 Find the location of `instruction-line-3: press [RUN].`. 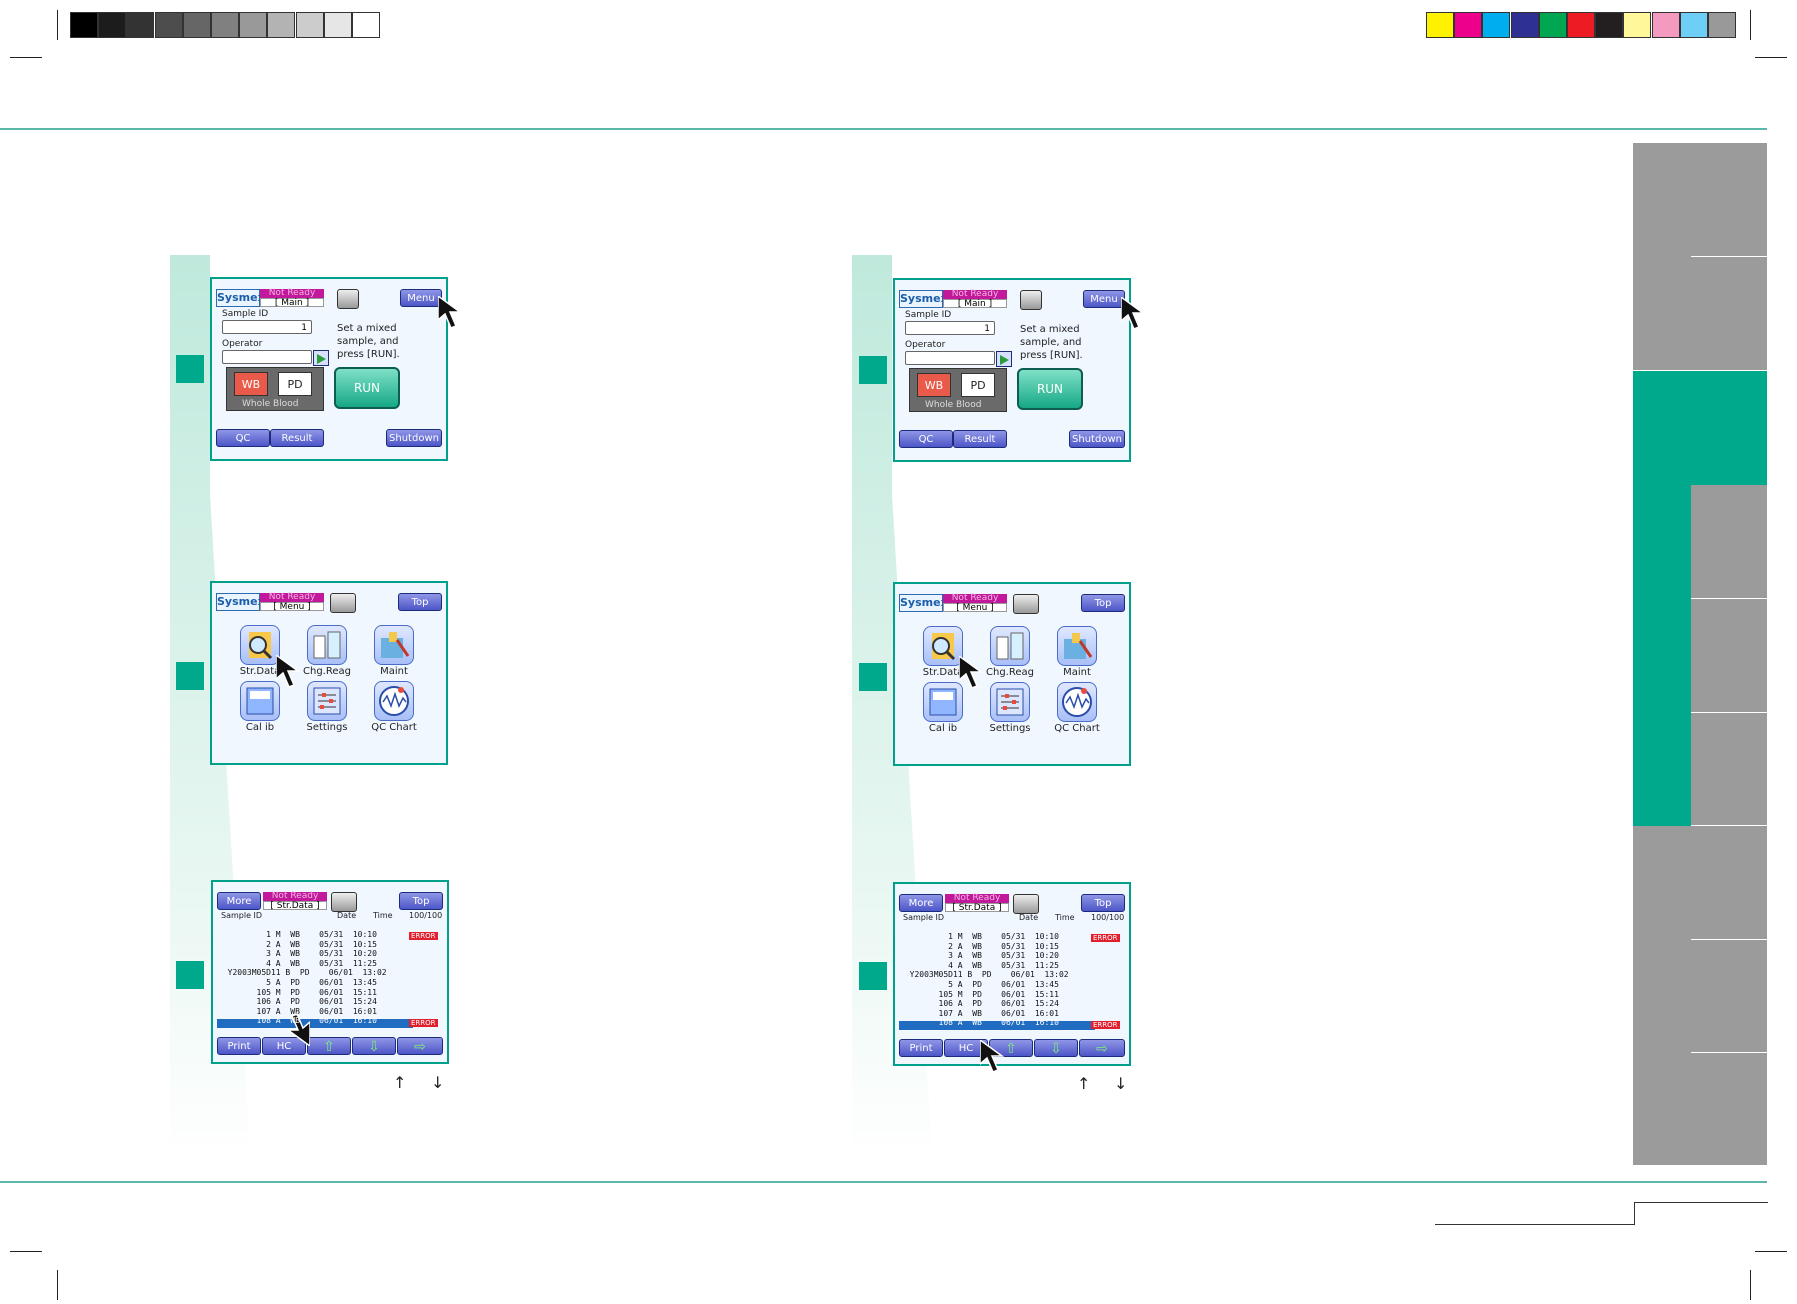

instruction-line-3: press [RUN]. is located at coordinates (368, 354).